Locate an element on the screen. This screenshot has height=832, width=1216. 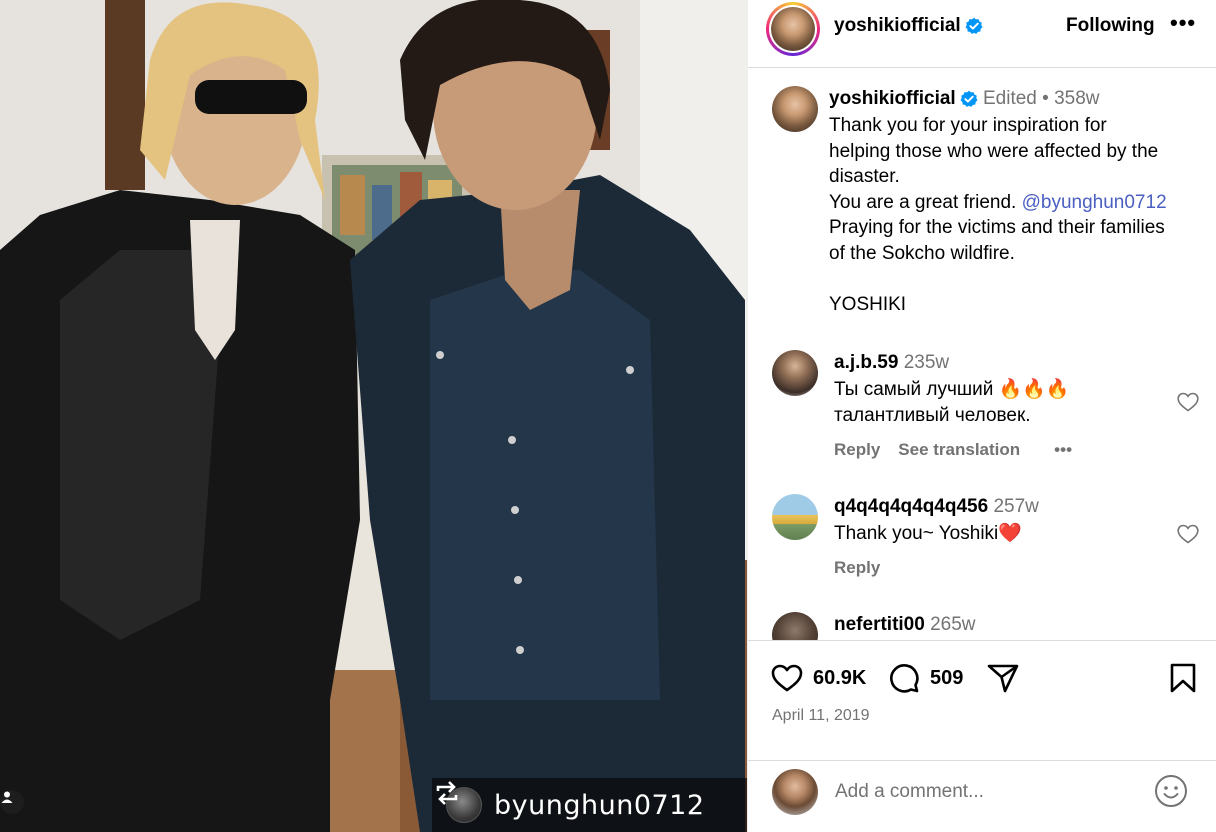
caption-line: YOSHIKI is located at coordinates (868, 304).